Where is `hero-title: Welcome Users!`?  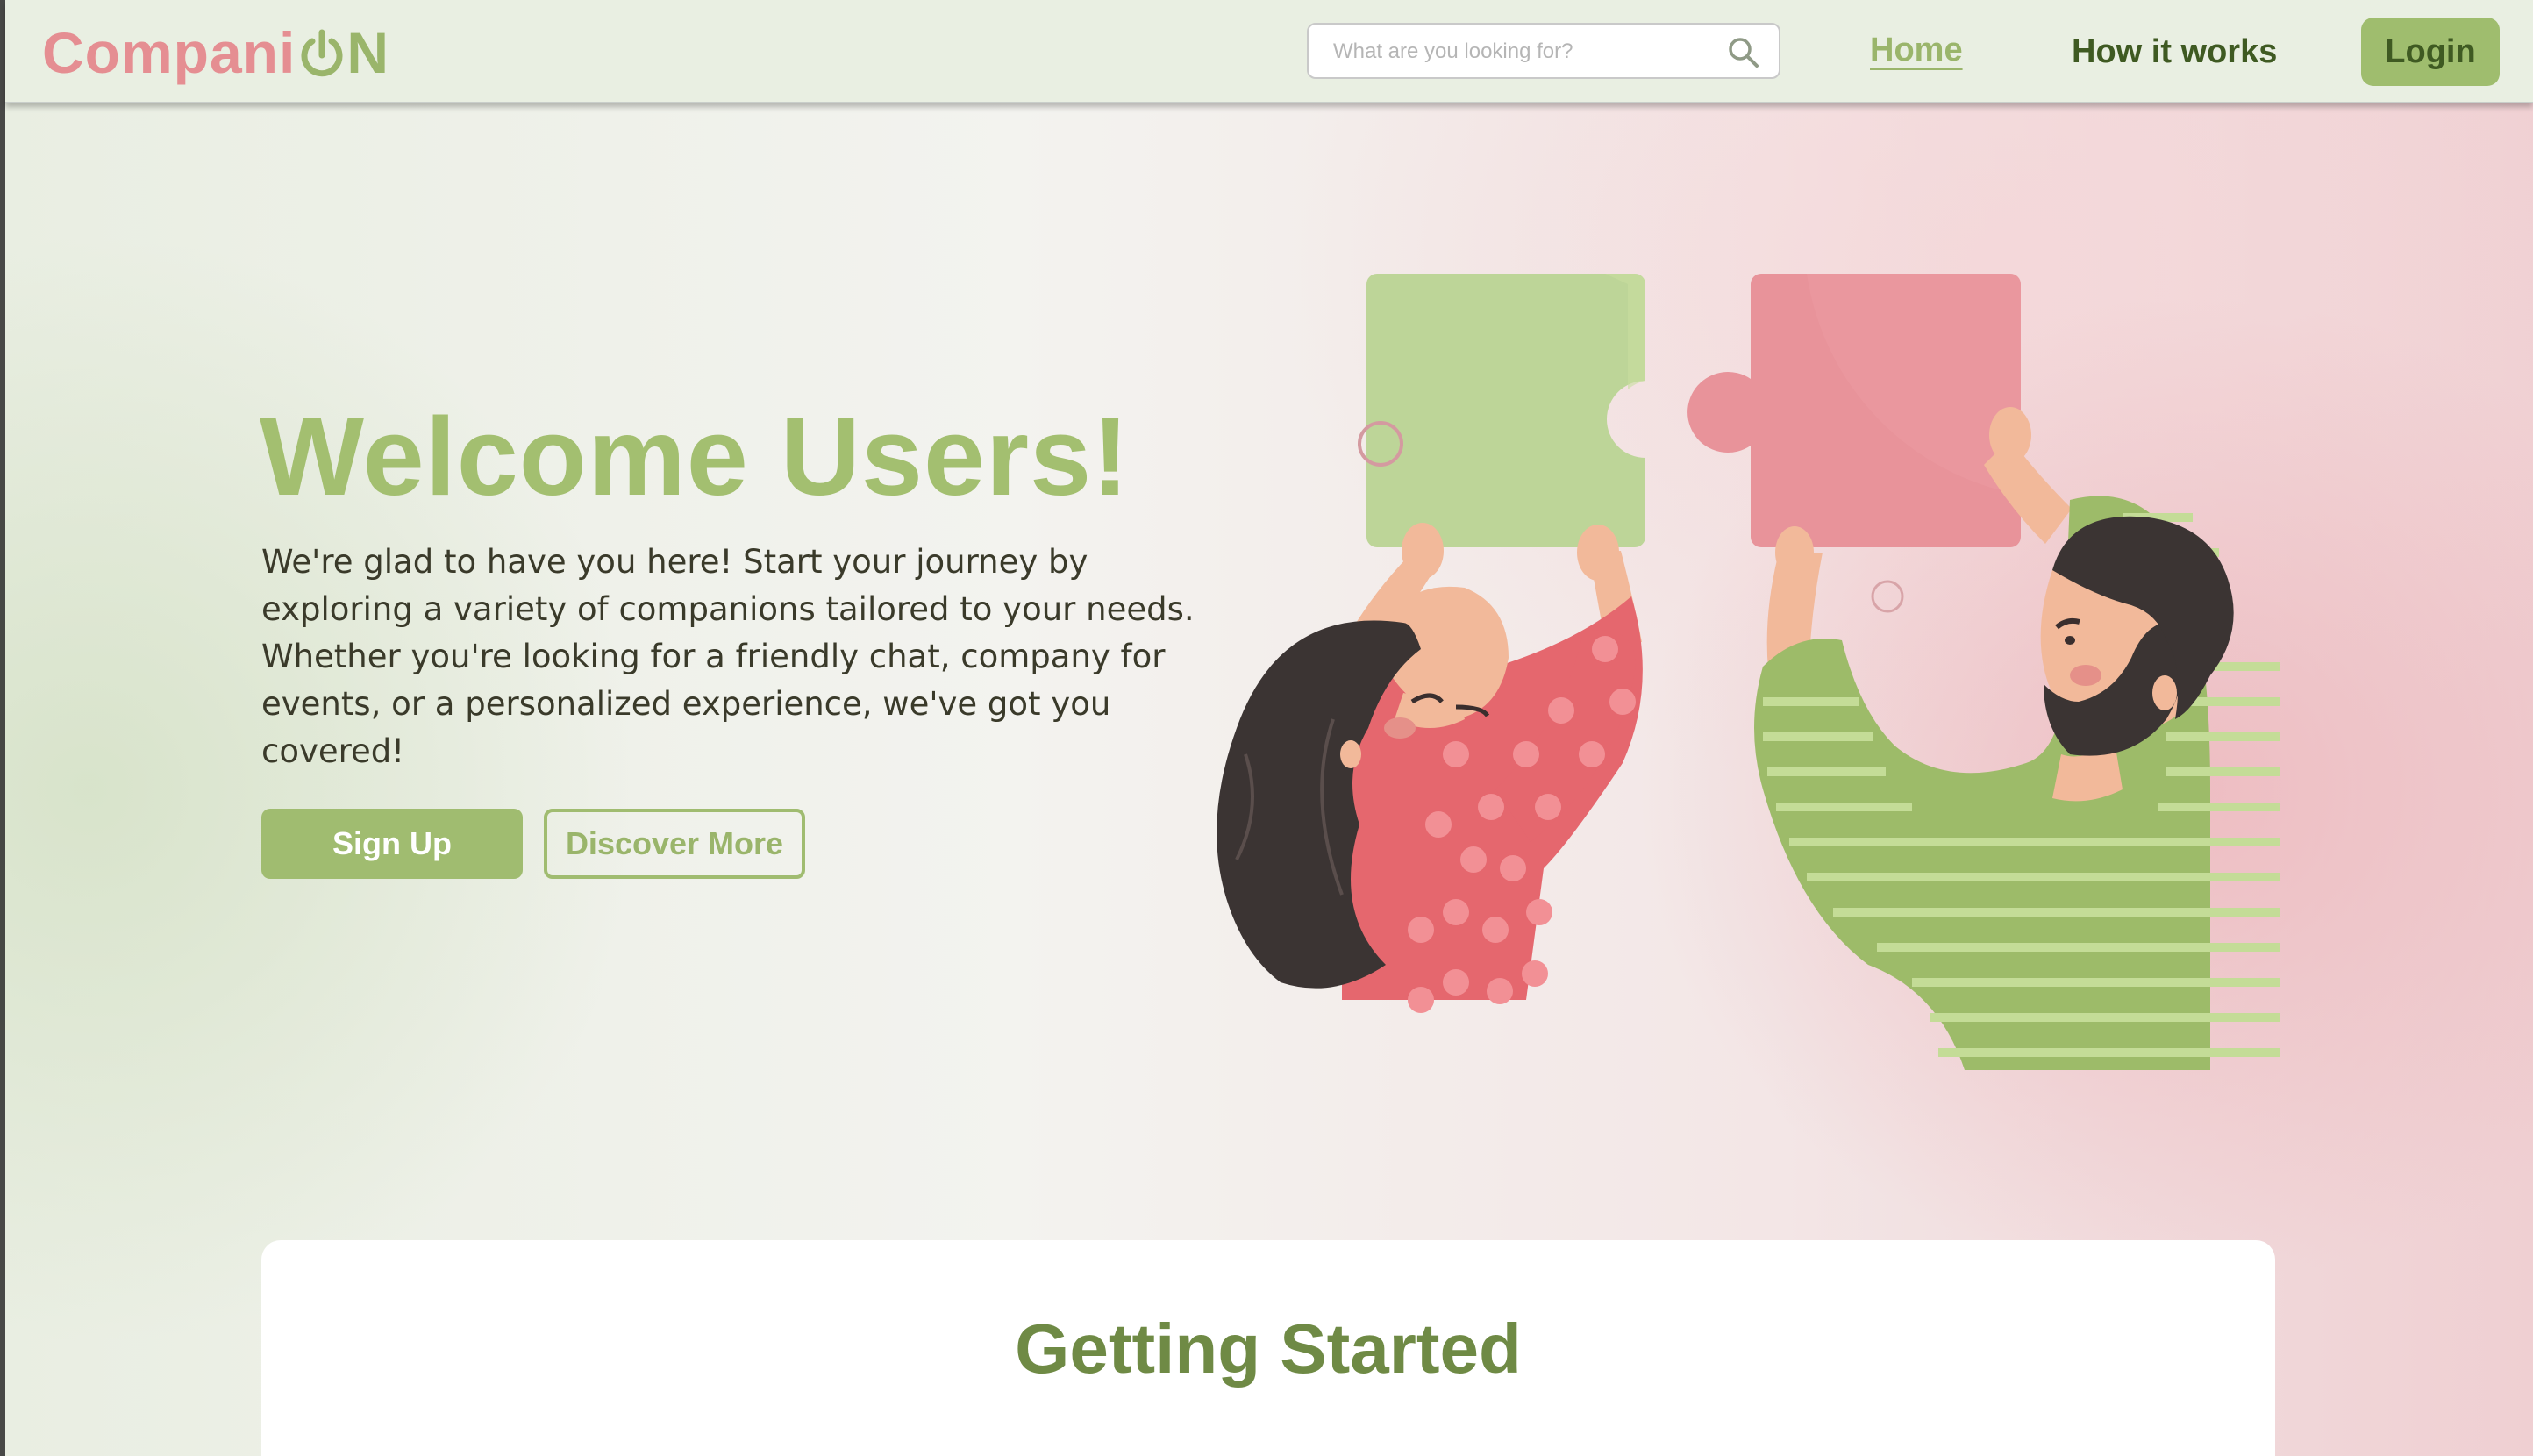
hero-title: Welcome Users! is located at coordinates (696, 456).